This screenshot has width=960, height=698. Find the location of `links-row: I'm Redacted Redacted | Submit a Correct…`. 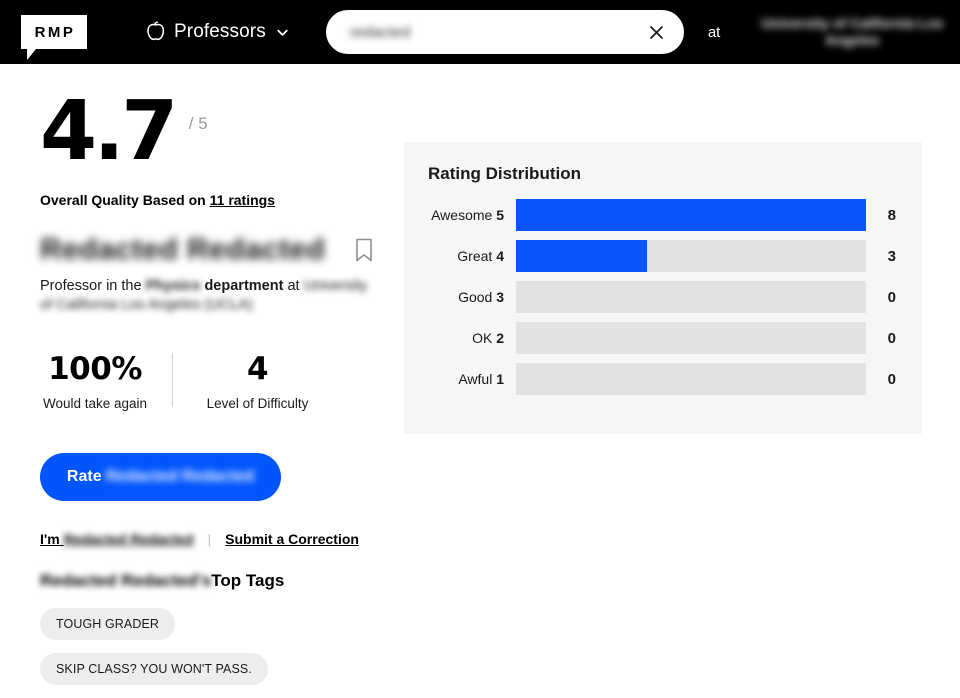

links-row: I'm Redacted Redacted | Submit a Correct… is located at coordinates (210, 539).